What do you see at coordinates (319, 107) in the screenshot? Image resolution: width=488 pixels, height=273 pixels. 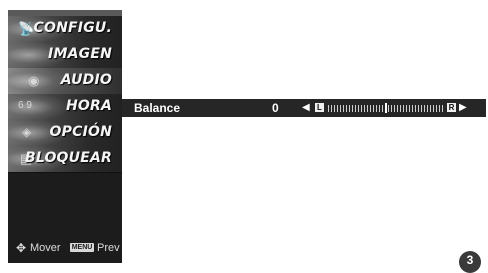 I see `left-channel-marker: L` at bounding box center [319, 107].